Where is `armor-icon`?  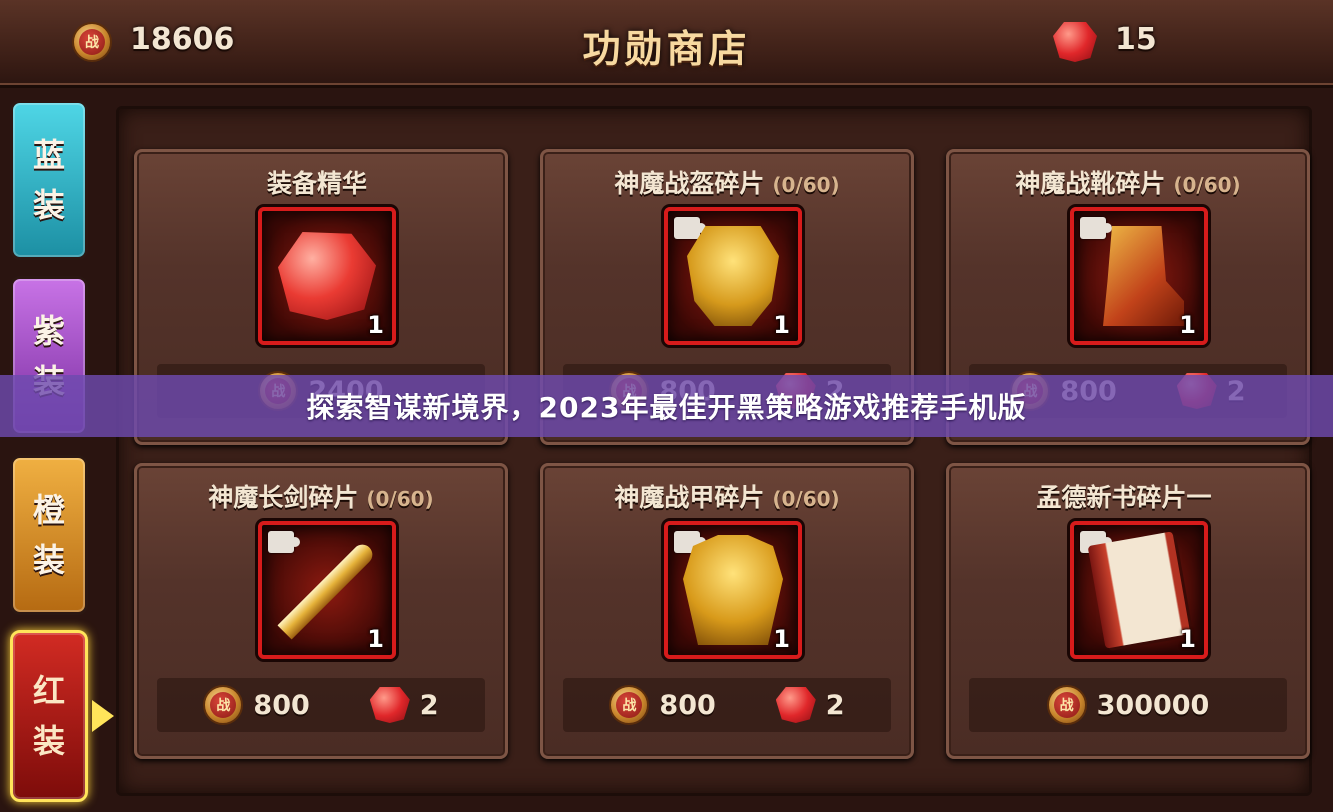 armor-icon is located at coordinates (733, 590).